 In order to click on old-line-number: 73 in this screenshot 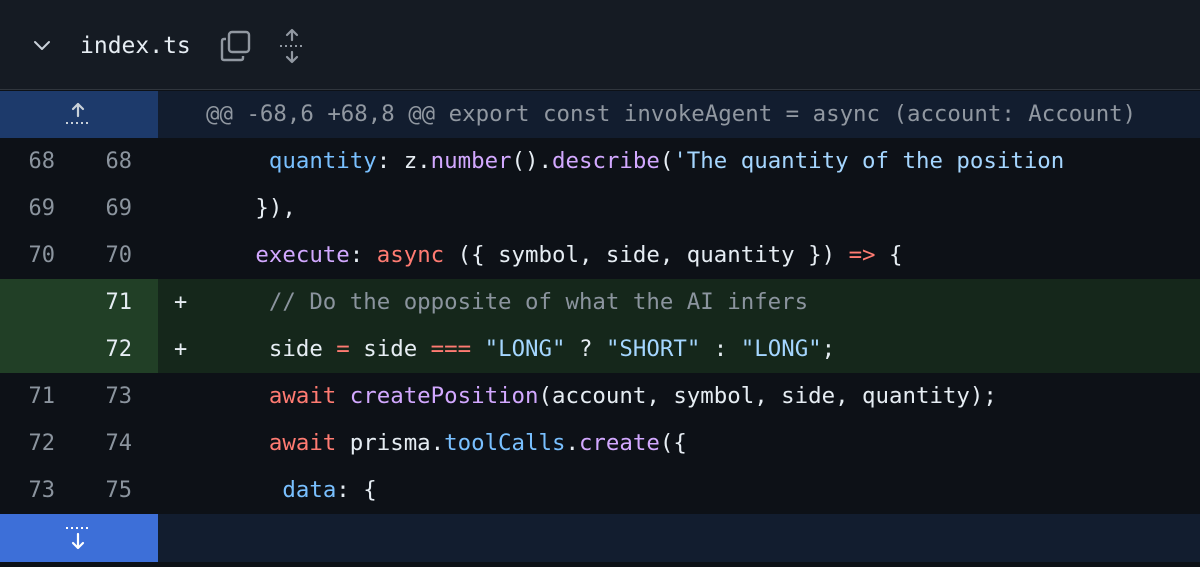, I will do `click(28, 490)`.